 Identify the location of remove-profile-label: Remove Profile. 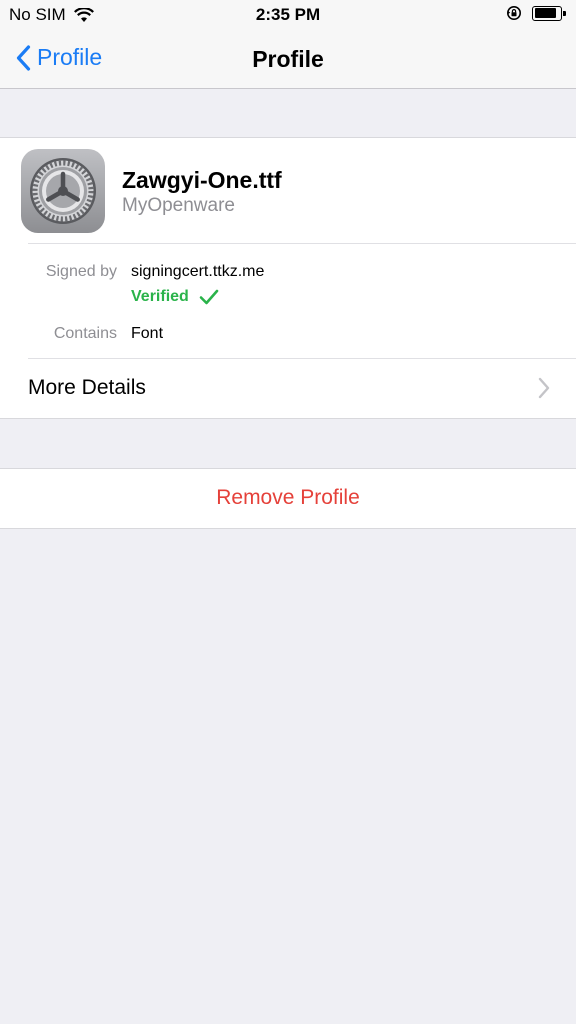
(288, 497).